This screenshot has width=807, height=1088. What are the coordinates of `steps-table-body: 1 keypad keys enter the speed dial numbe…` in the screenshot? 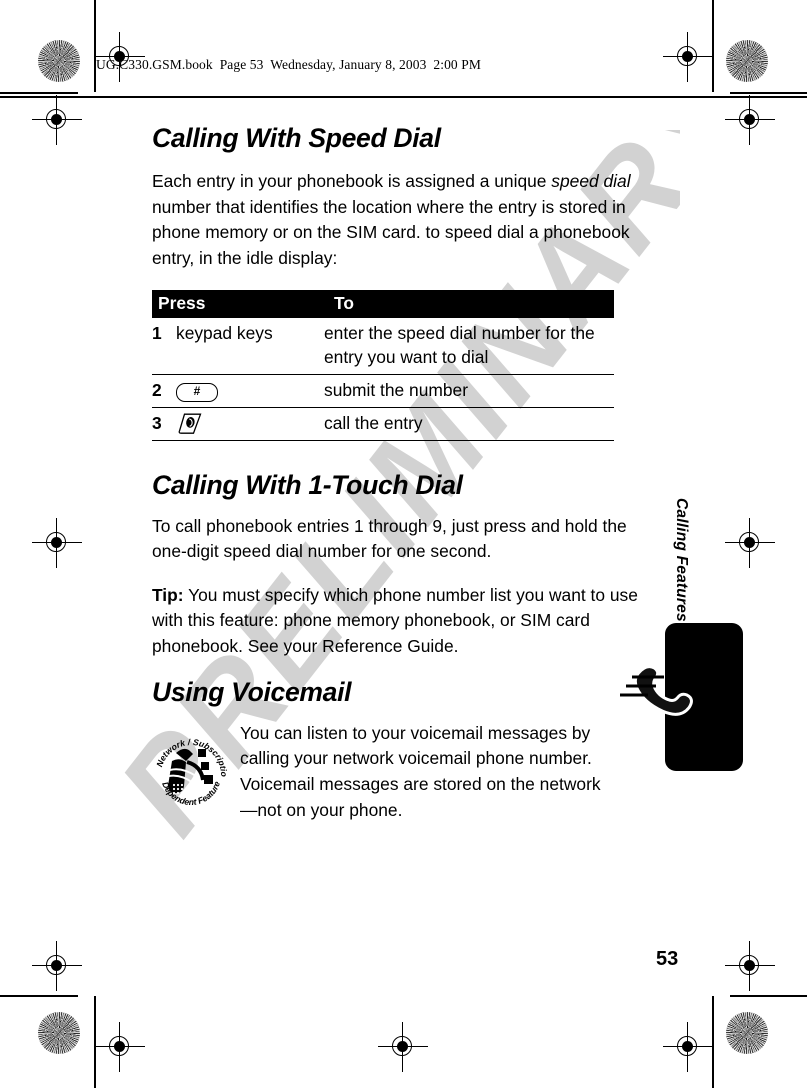 It's located at (383, 379).